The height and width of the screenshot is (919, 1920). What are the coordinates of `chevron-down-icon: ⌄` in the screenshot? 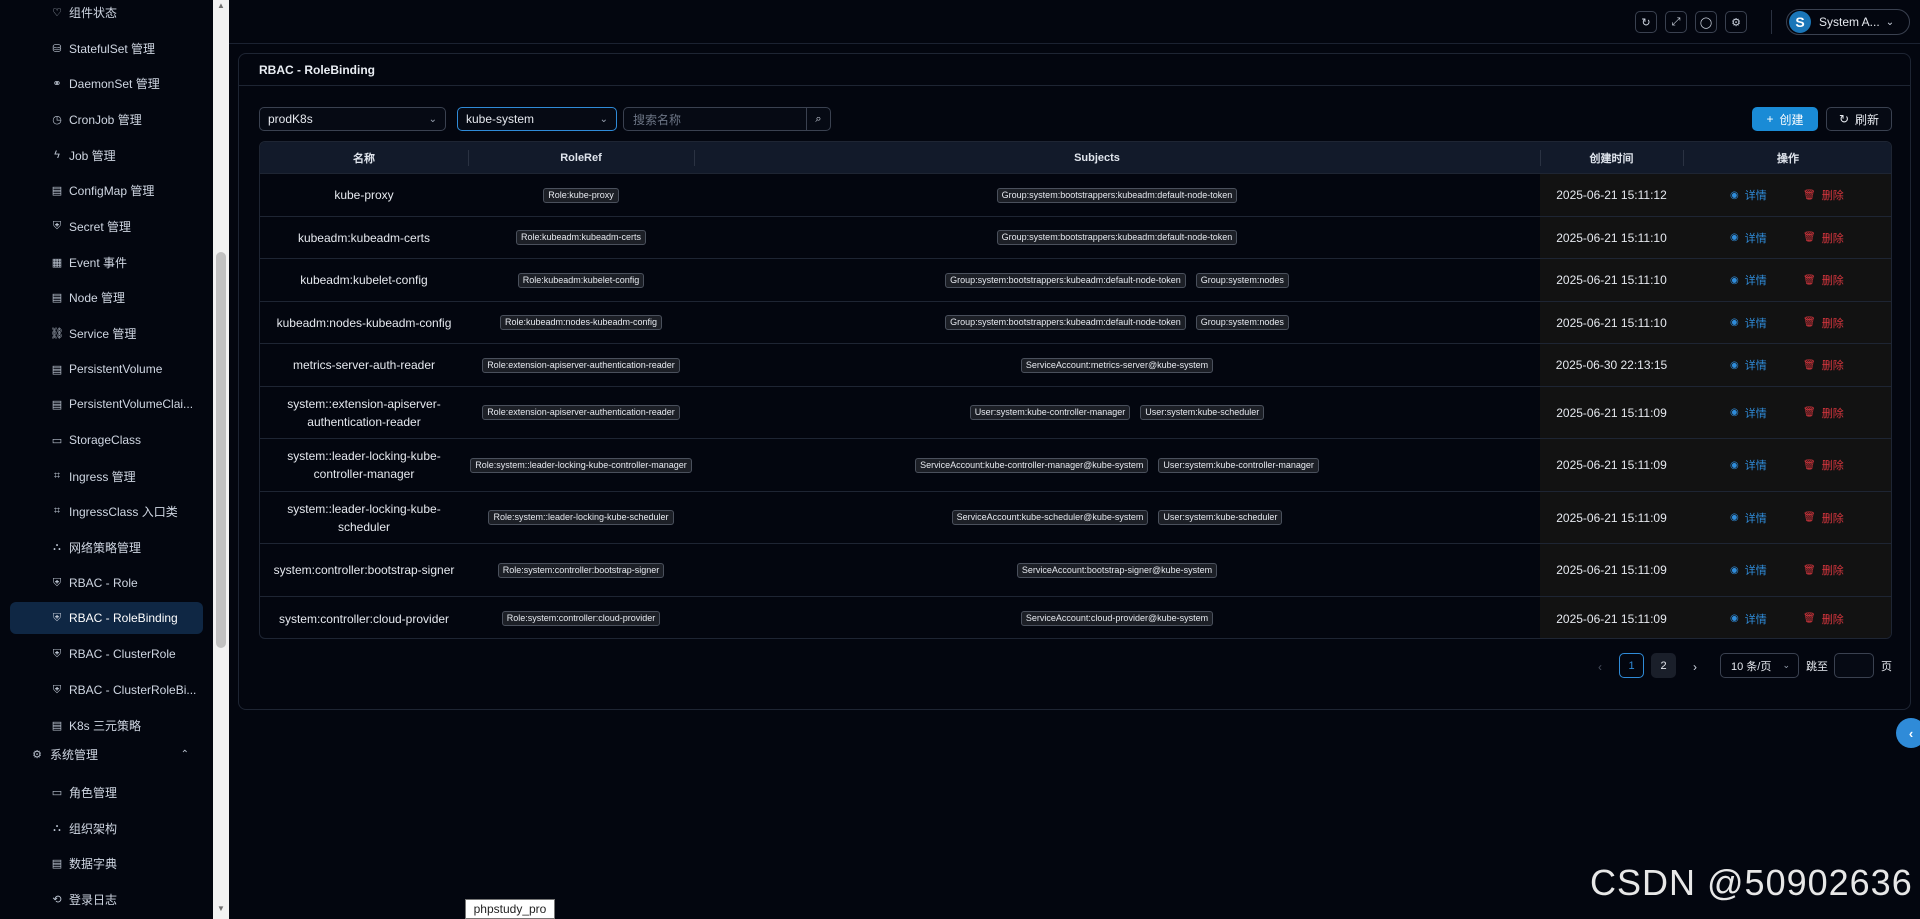 It's located at (1890, 22).